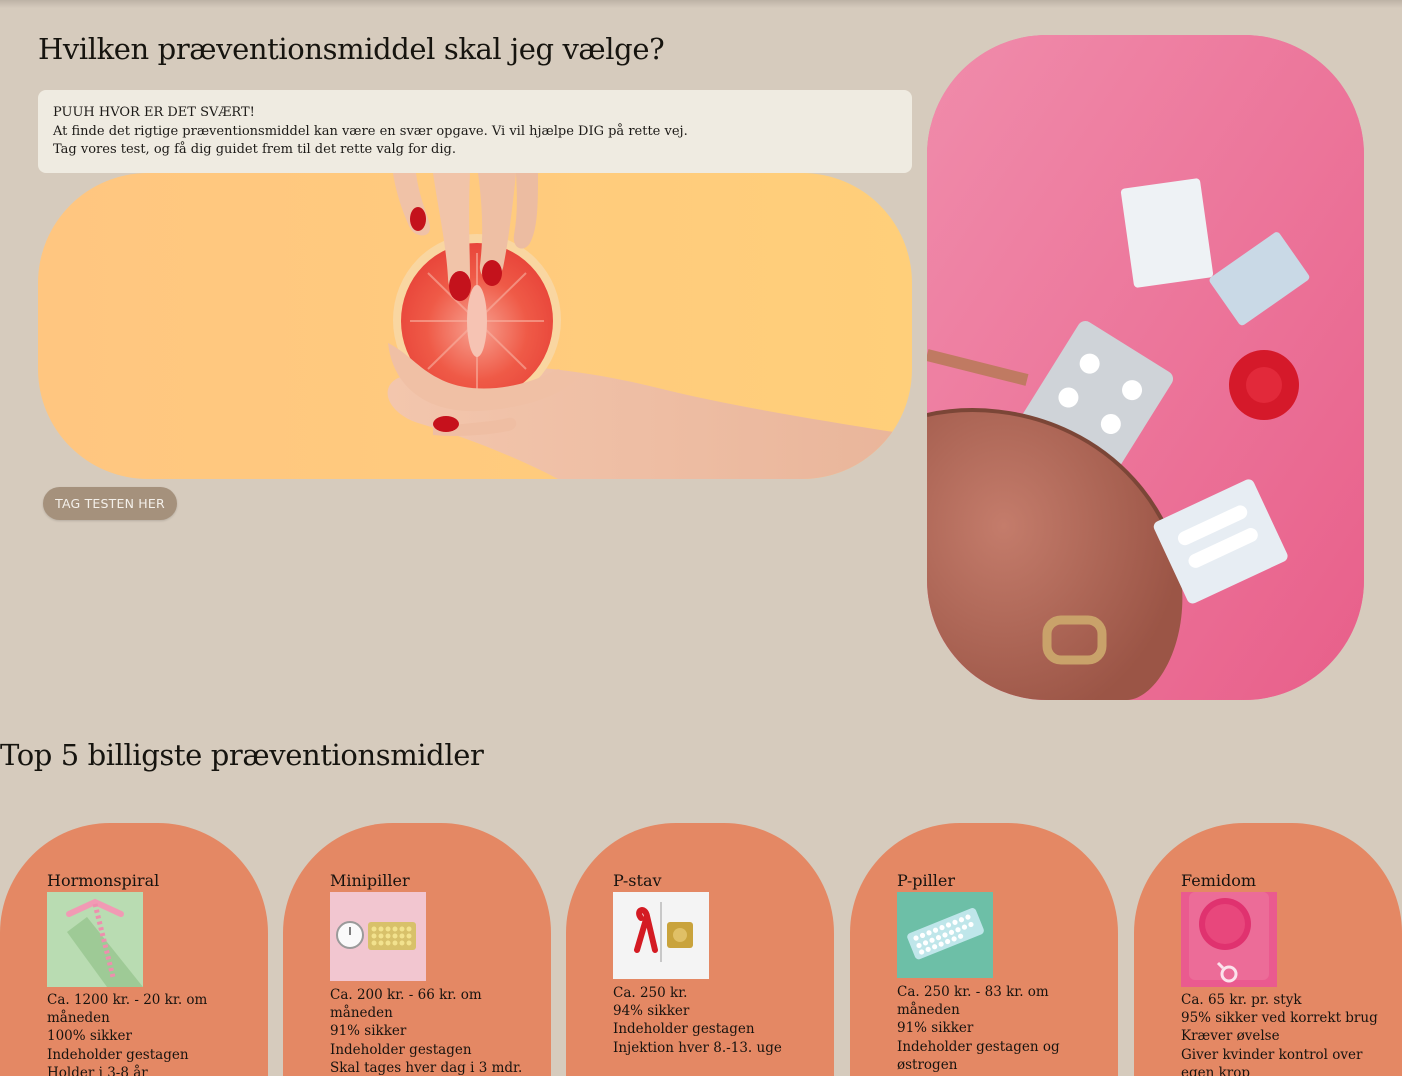 This screenshot has height=1076, width=1402. Describe the element at coordinates (103, 880) in the screenshot. I see `card-title: Hormonspiral` at that location.